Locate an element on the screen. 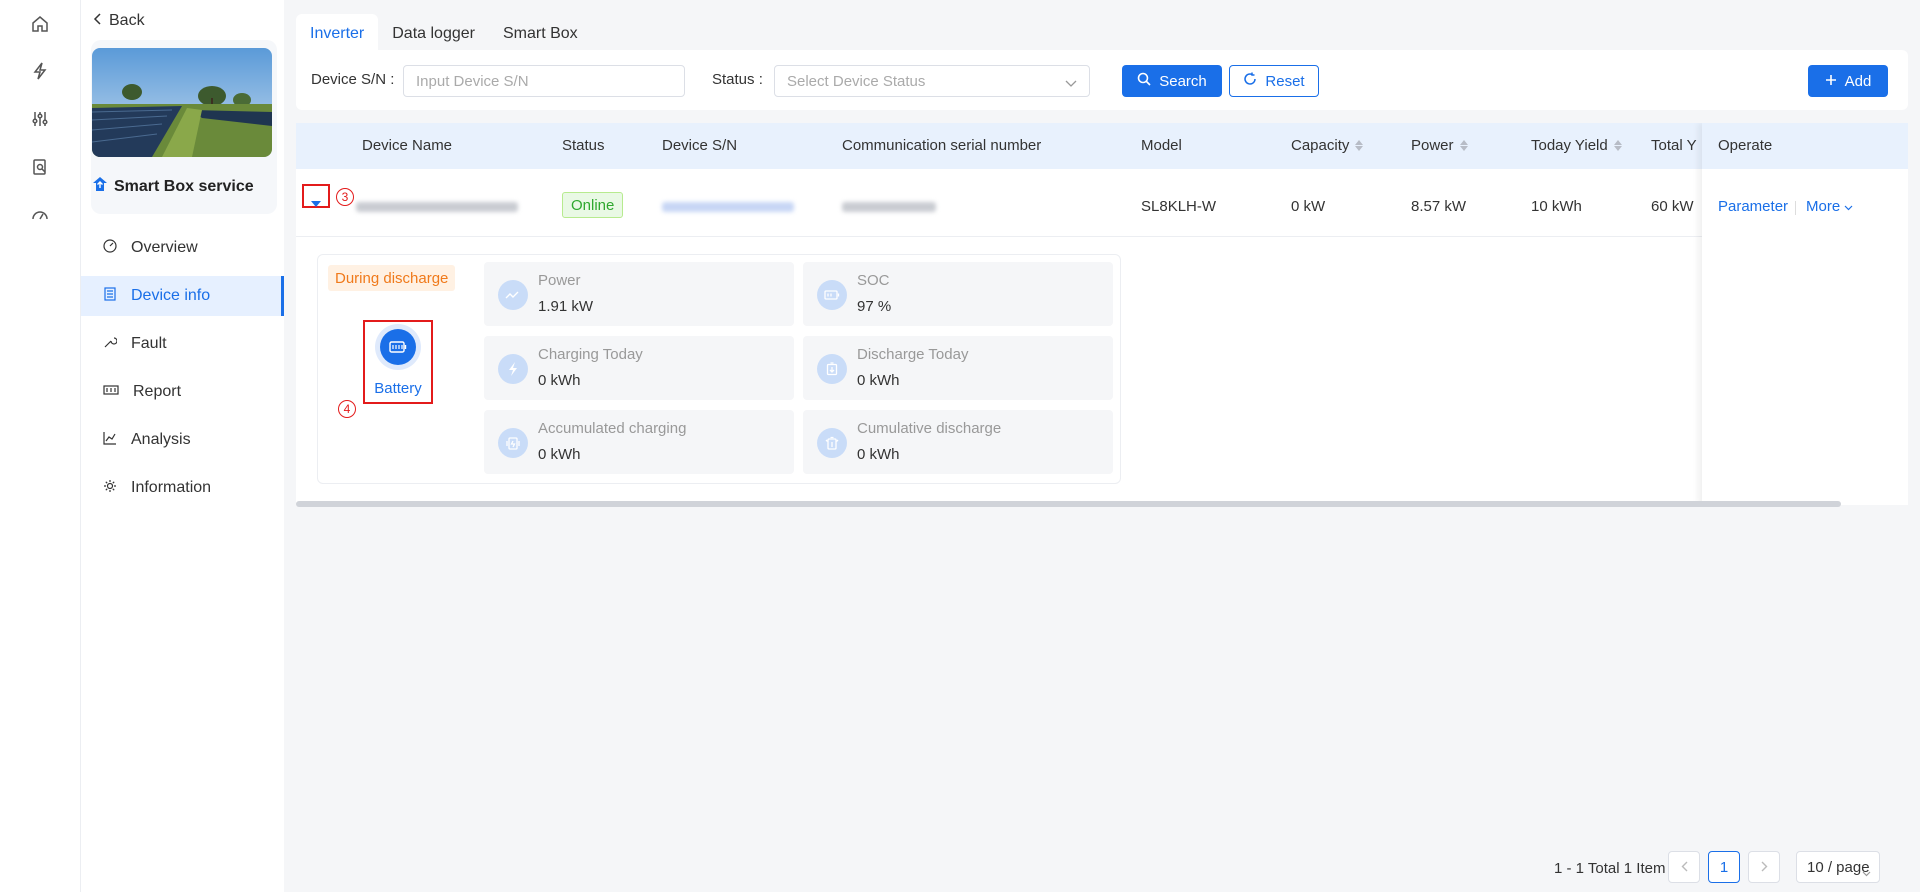 Image resolution: width=1920 pixels, height=892 pixels. parameter-link: Parameter is located at coordinates (1753, 206).